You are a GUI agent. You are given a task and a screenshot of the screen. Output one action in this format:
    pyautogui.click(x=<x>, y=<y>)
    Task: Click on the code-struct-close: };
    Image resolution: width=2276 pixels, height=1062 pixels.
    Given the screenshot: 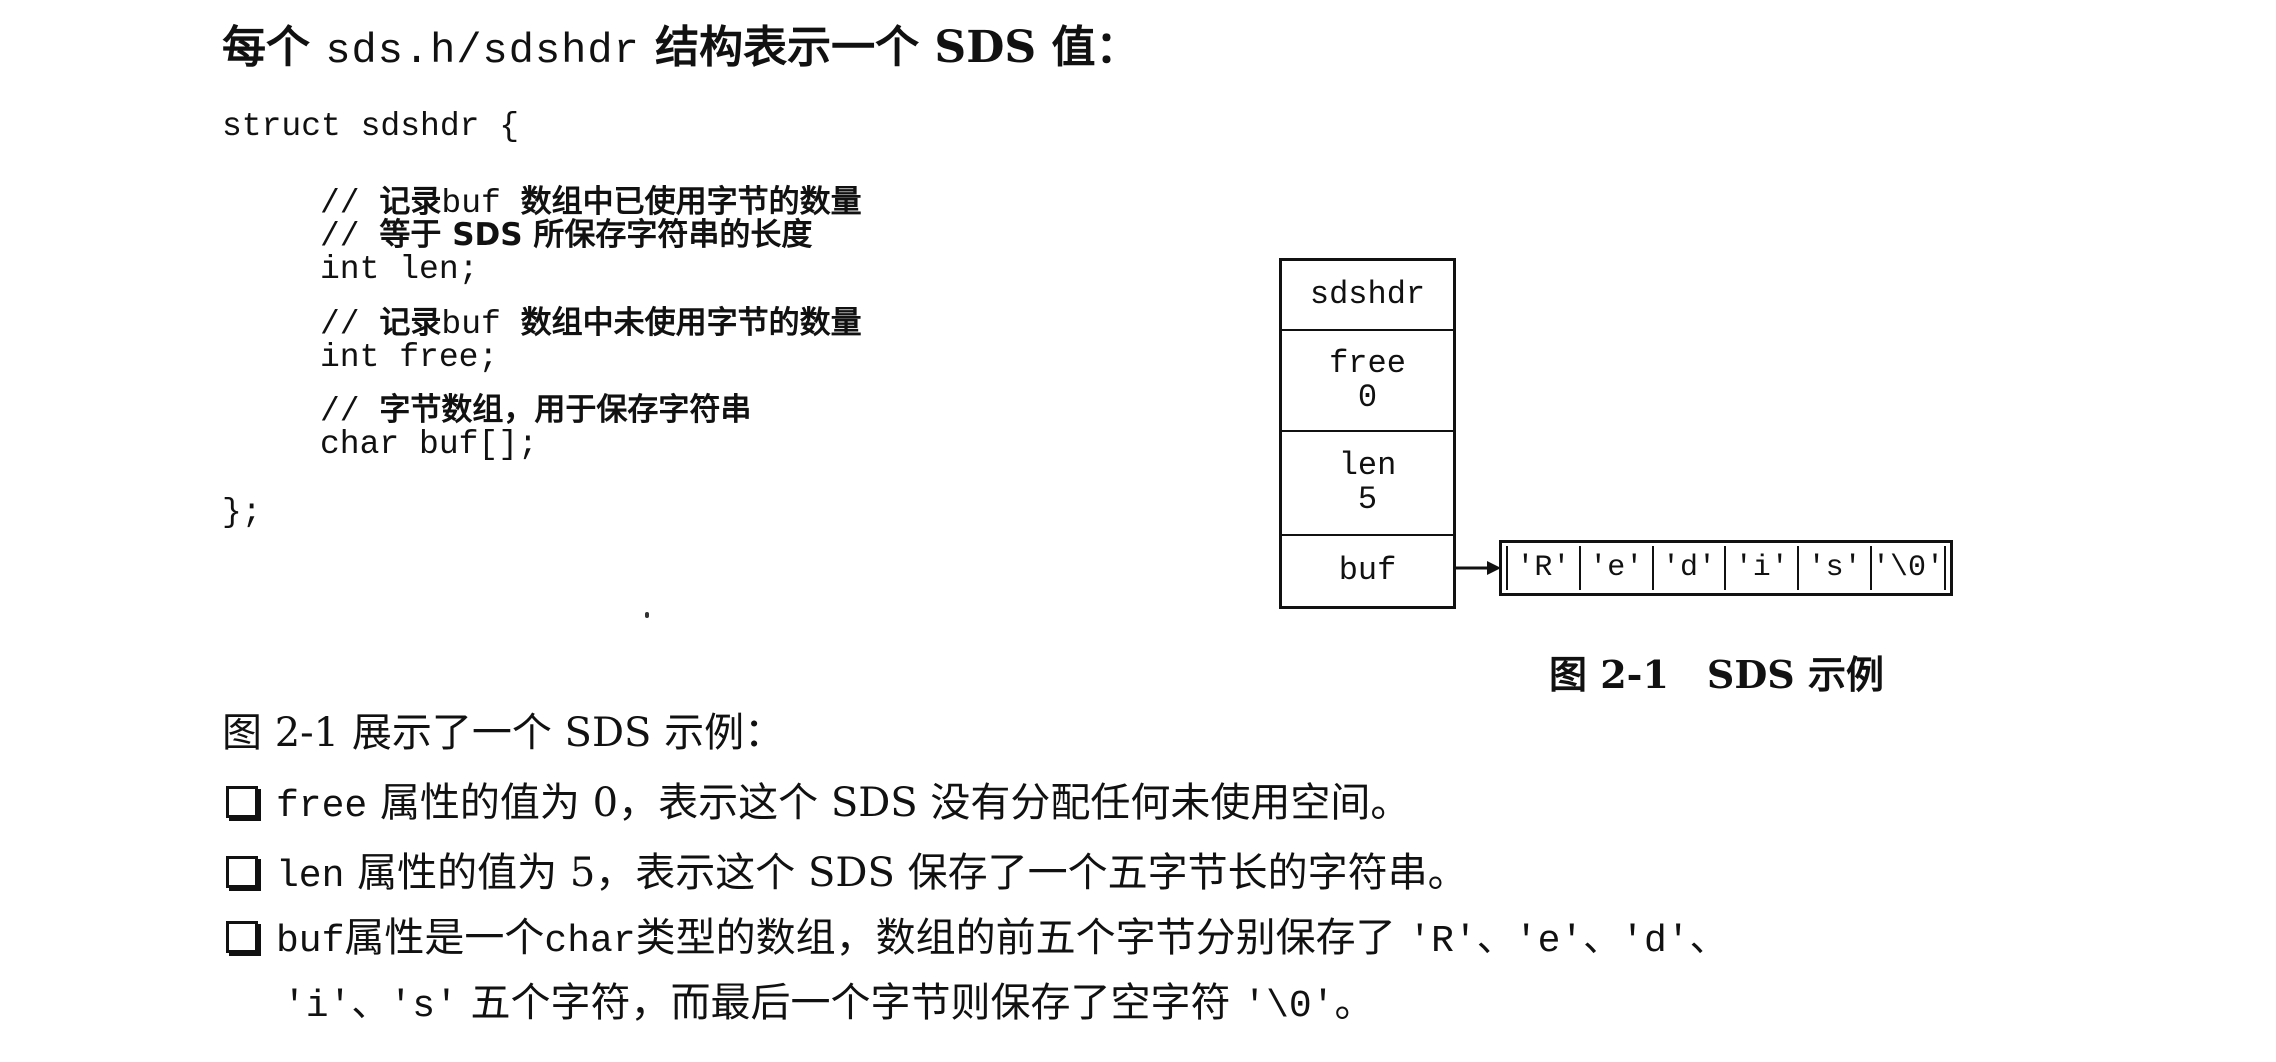 What is the action you would take?
    pyautogui.click(x=242, y=512)
    